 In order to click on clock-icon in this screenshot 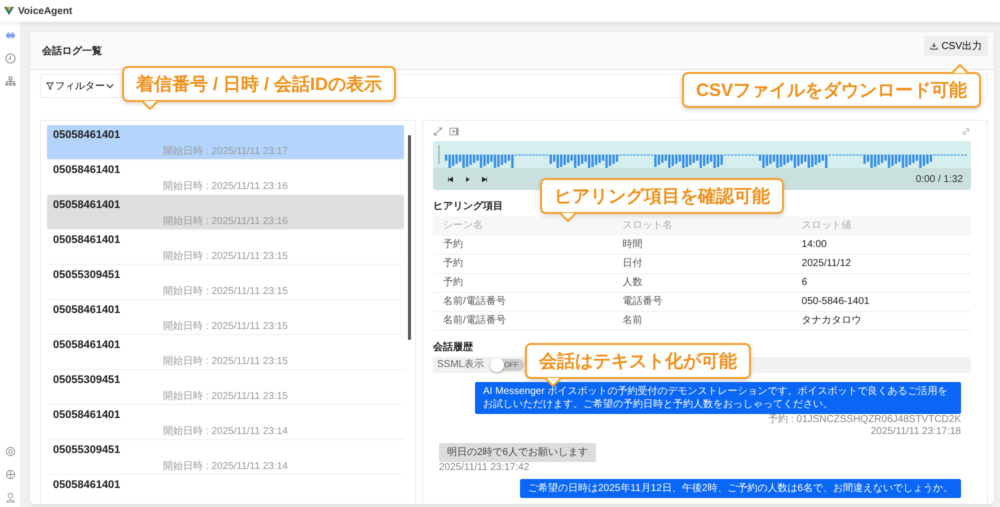, I will do `click(10, 58)`.